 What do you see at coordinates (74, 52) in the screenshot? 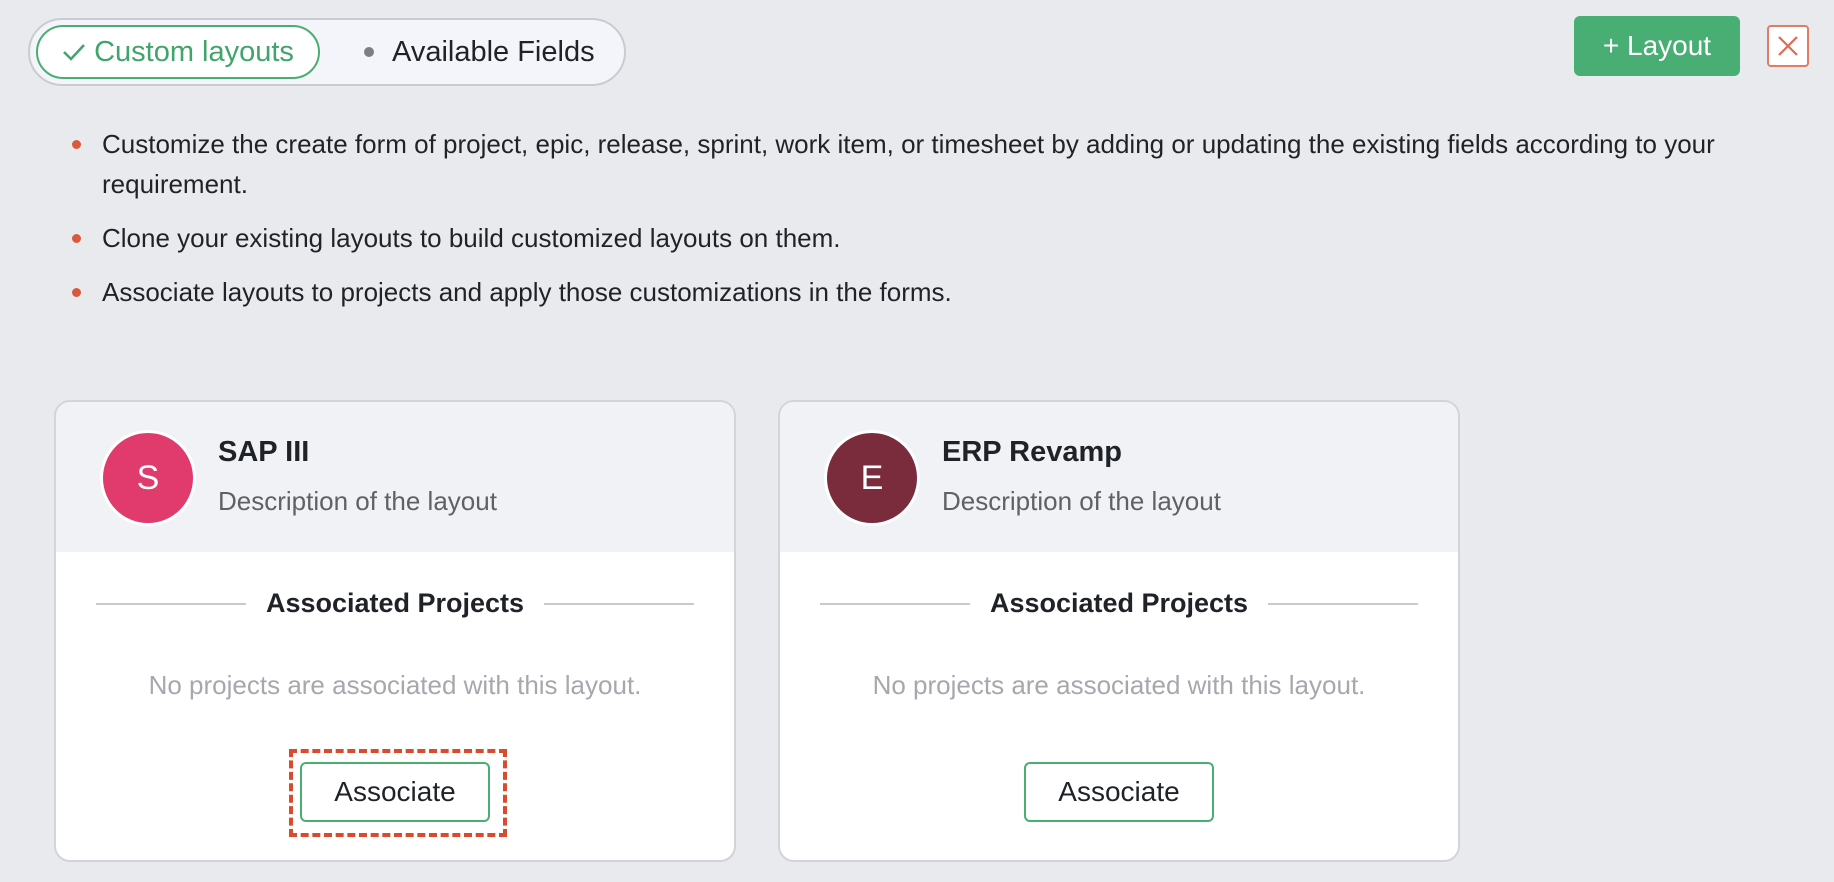
I see `check-icon` at bounding box center [74, 52].